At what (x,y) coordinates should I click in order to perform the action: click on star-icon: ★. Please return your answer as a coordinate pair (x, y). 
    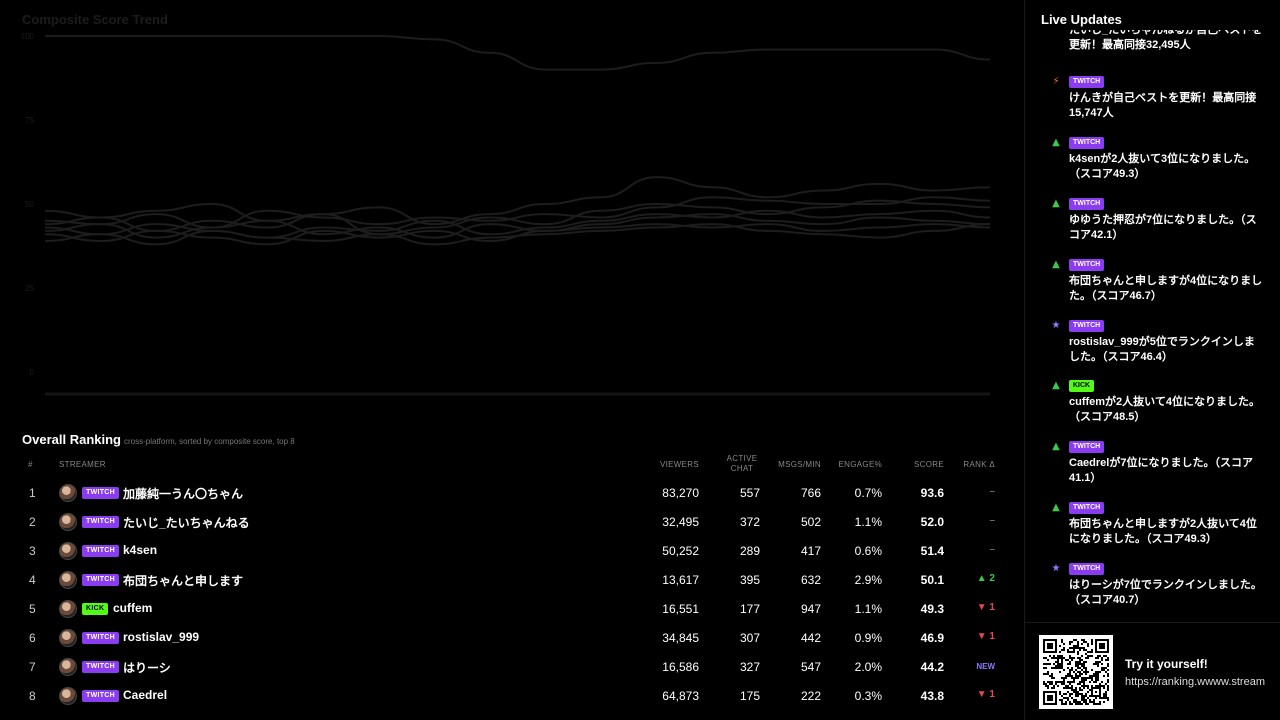
    Looking at the image, I should click on (1056, 568).